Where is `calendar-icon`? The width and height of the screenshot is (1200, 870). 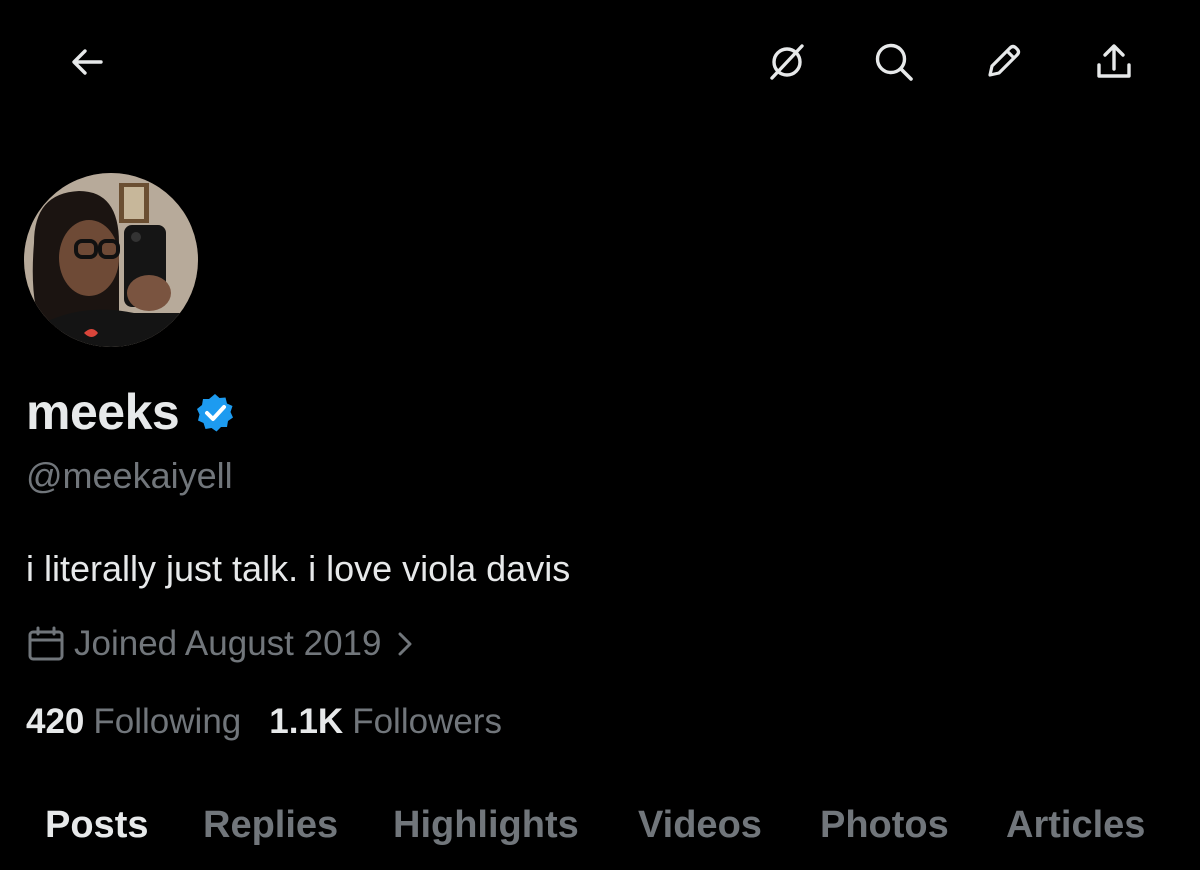
calendar-icon is located at coordinates (46, 643).